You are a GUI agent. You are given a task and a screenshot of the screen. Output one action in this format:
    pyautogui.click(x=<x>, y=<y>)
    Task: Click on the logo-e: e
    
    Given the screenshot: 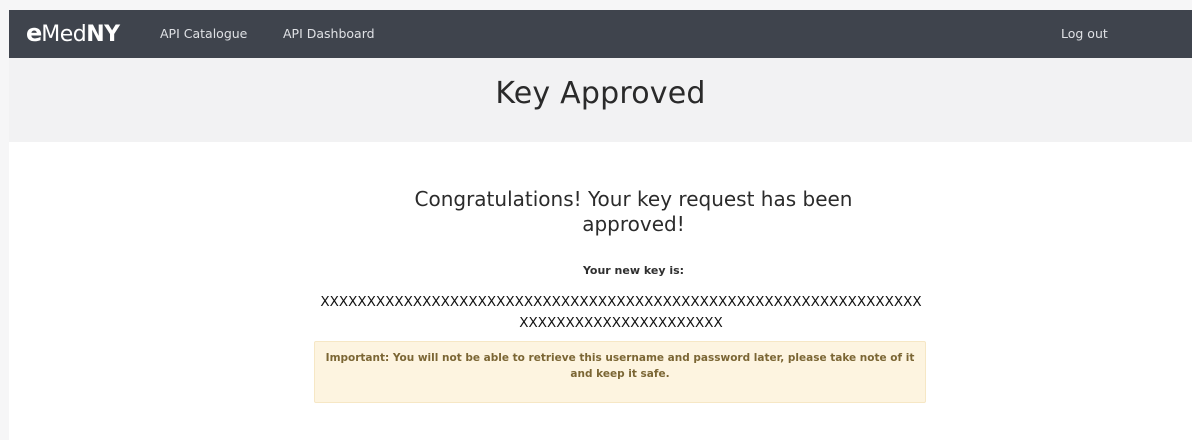 What is the action you would take?
    pyautogui.click(x=34, y=33)
    